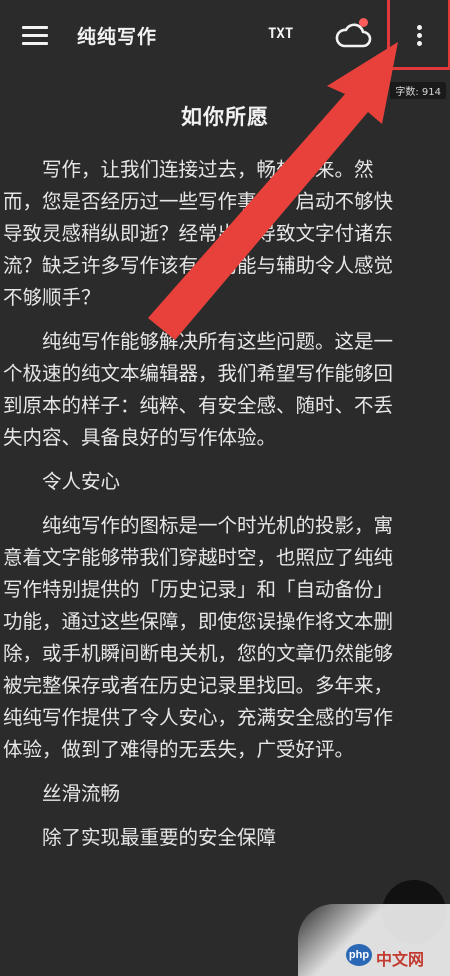  Describe the element at coordinates (198, 589) in the screenshot. I see `text-line: 写作特别提供的「历史记录」和「自动备份」` at that location.